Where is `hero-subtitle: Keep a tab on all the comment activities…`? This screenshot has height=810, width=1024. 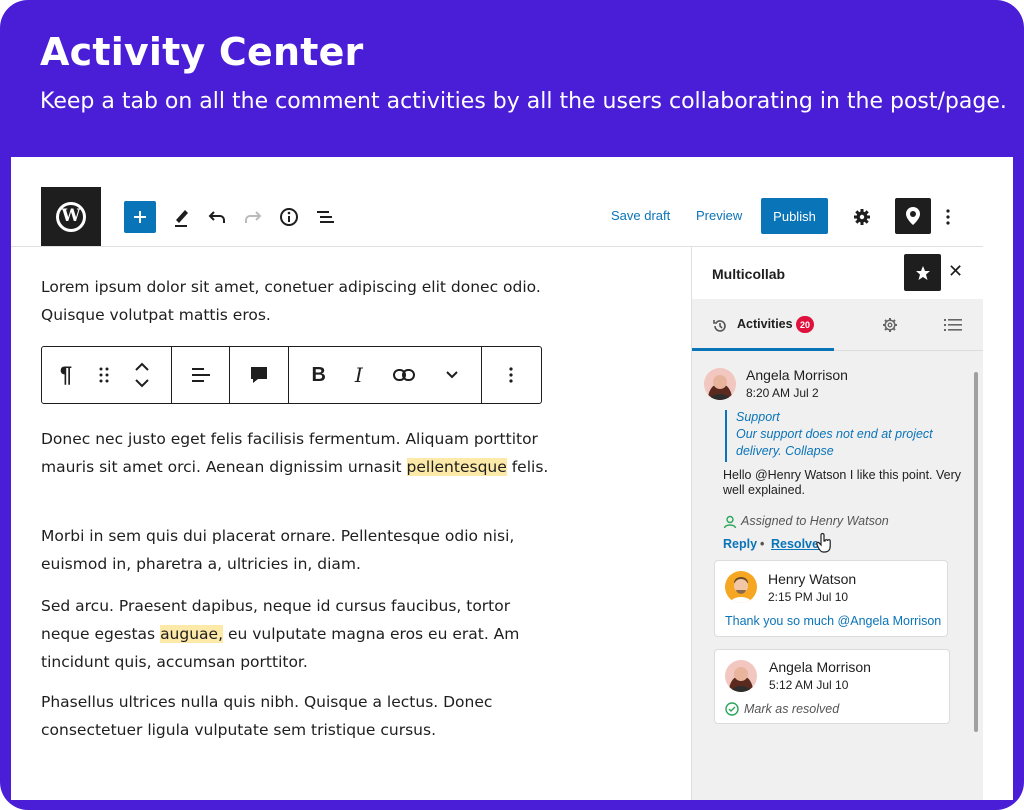
hero-subtitle: Keep a tab on all the comment activities… is located at coordinates (523, 101).